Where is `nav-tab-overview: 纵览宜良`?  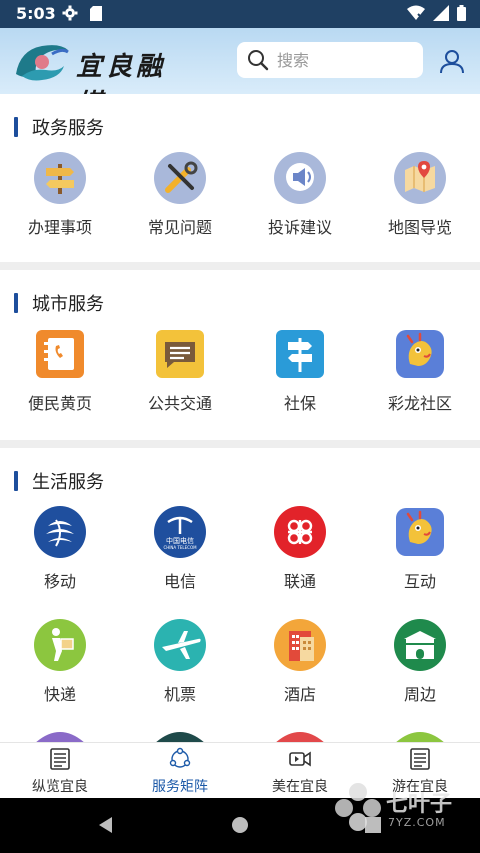 nav-tab-overview: 纵览宜良 is located at coordinates (60, 771).